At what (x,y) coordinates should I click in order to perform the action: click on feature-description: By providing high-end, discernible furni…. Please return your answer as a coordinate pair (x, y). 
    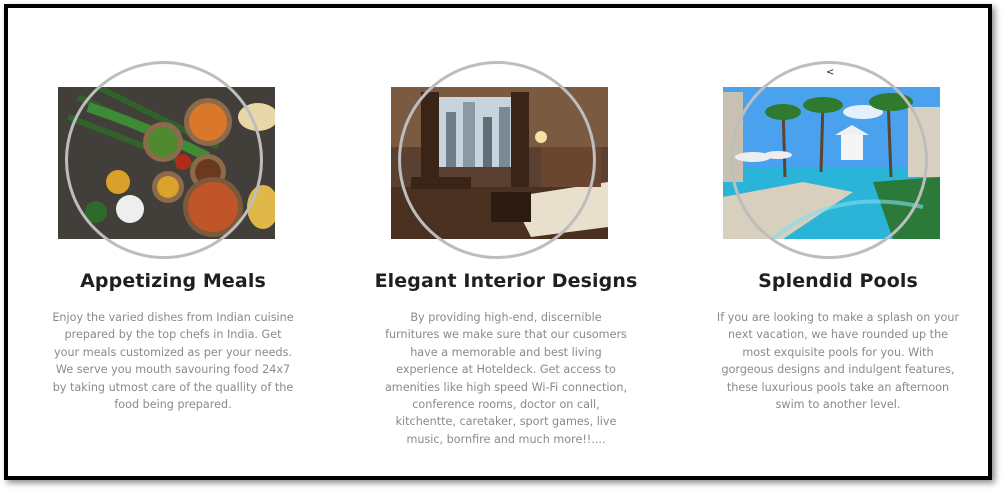
    Looking at the image, I should click on (506, 378).